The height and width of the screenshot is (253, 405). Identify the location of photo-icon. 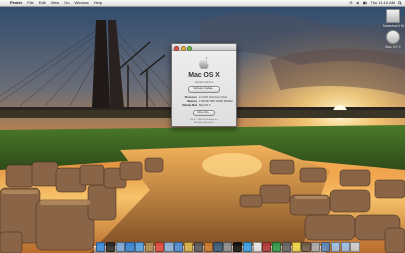
(189, 247).